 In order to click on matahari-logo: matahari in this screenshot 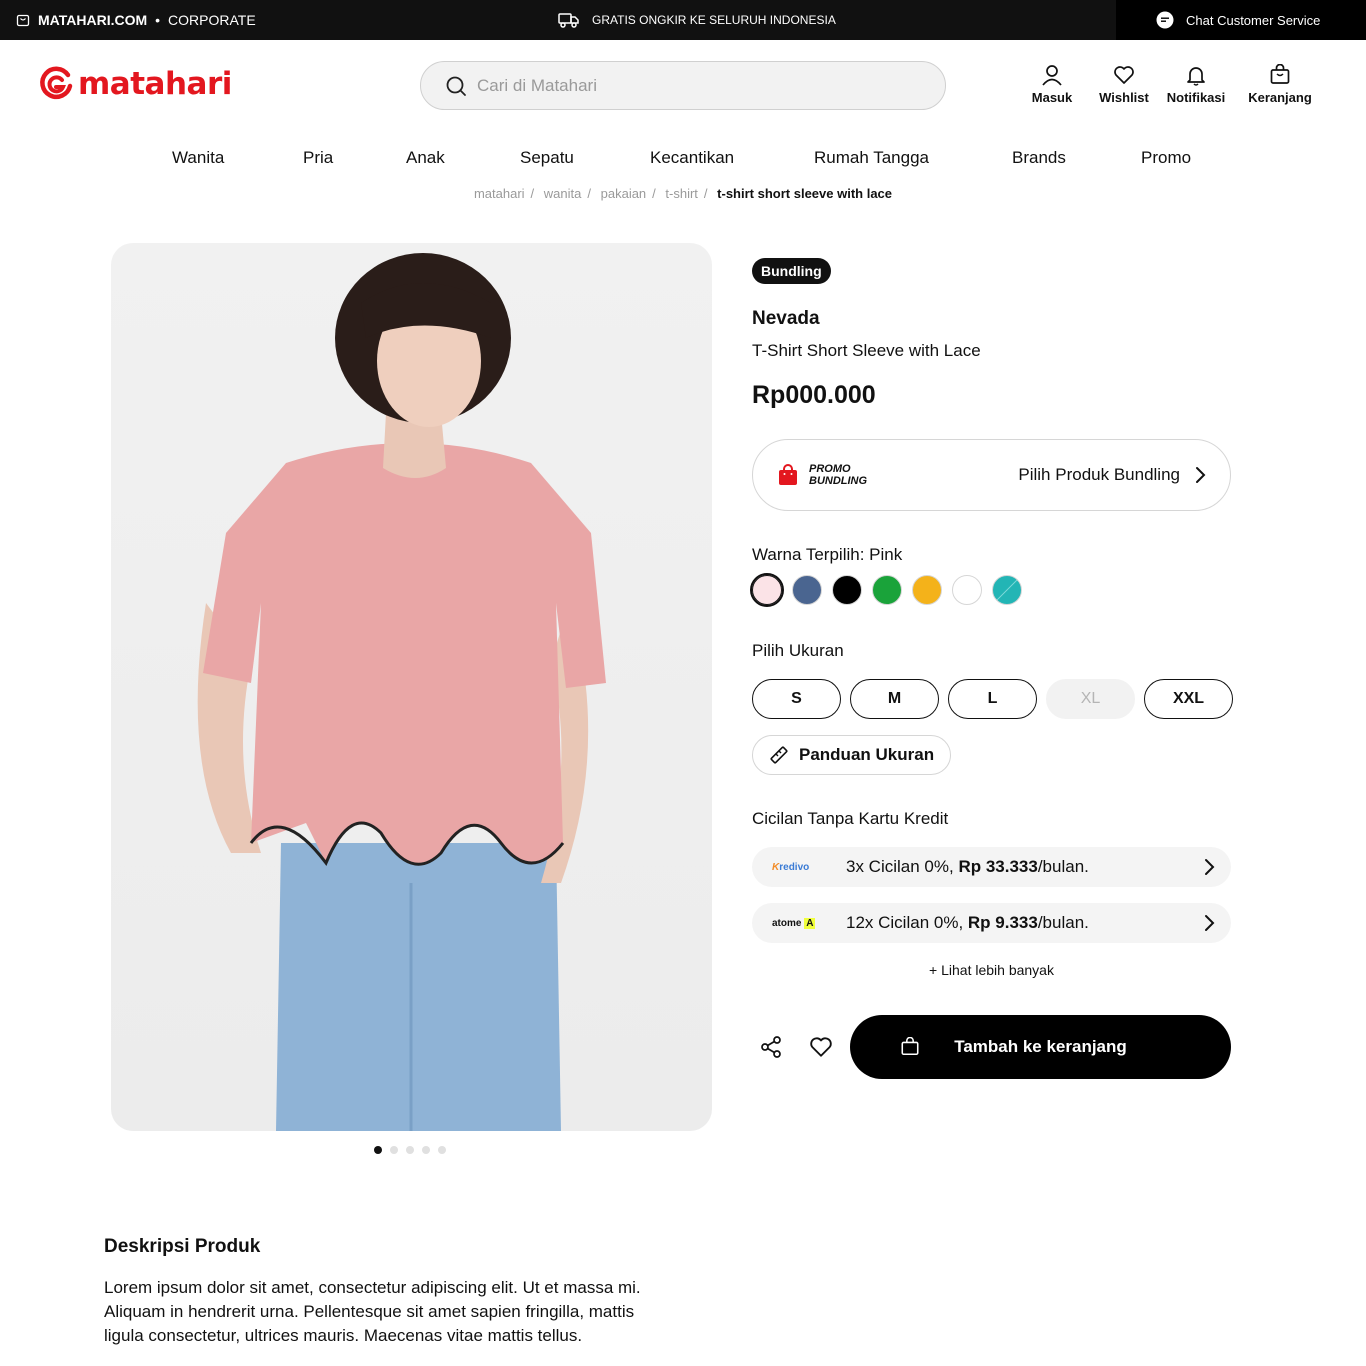, I will do `click(135, 84)`.